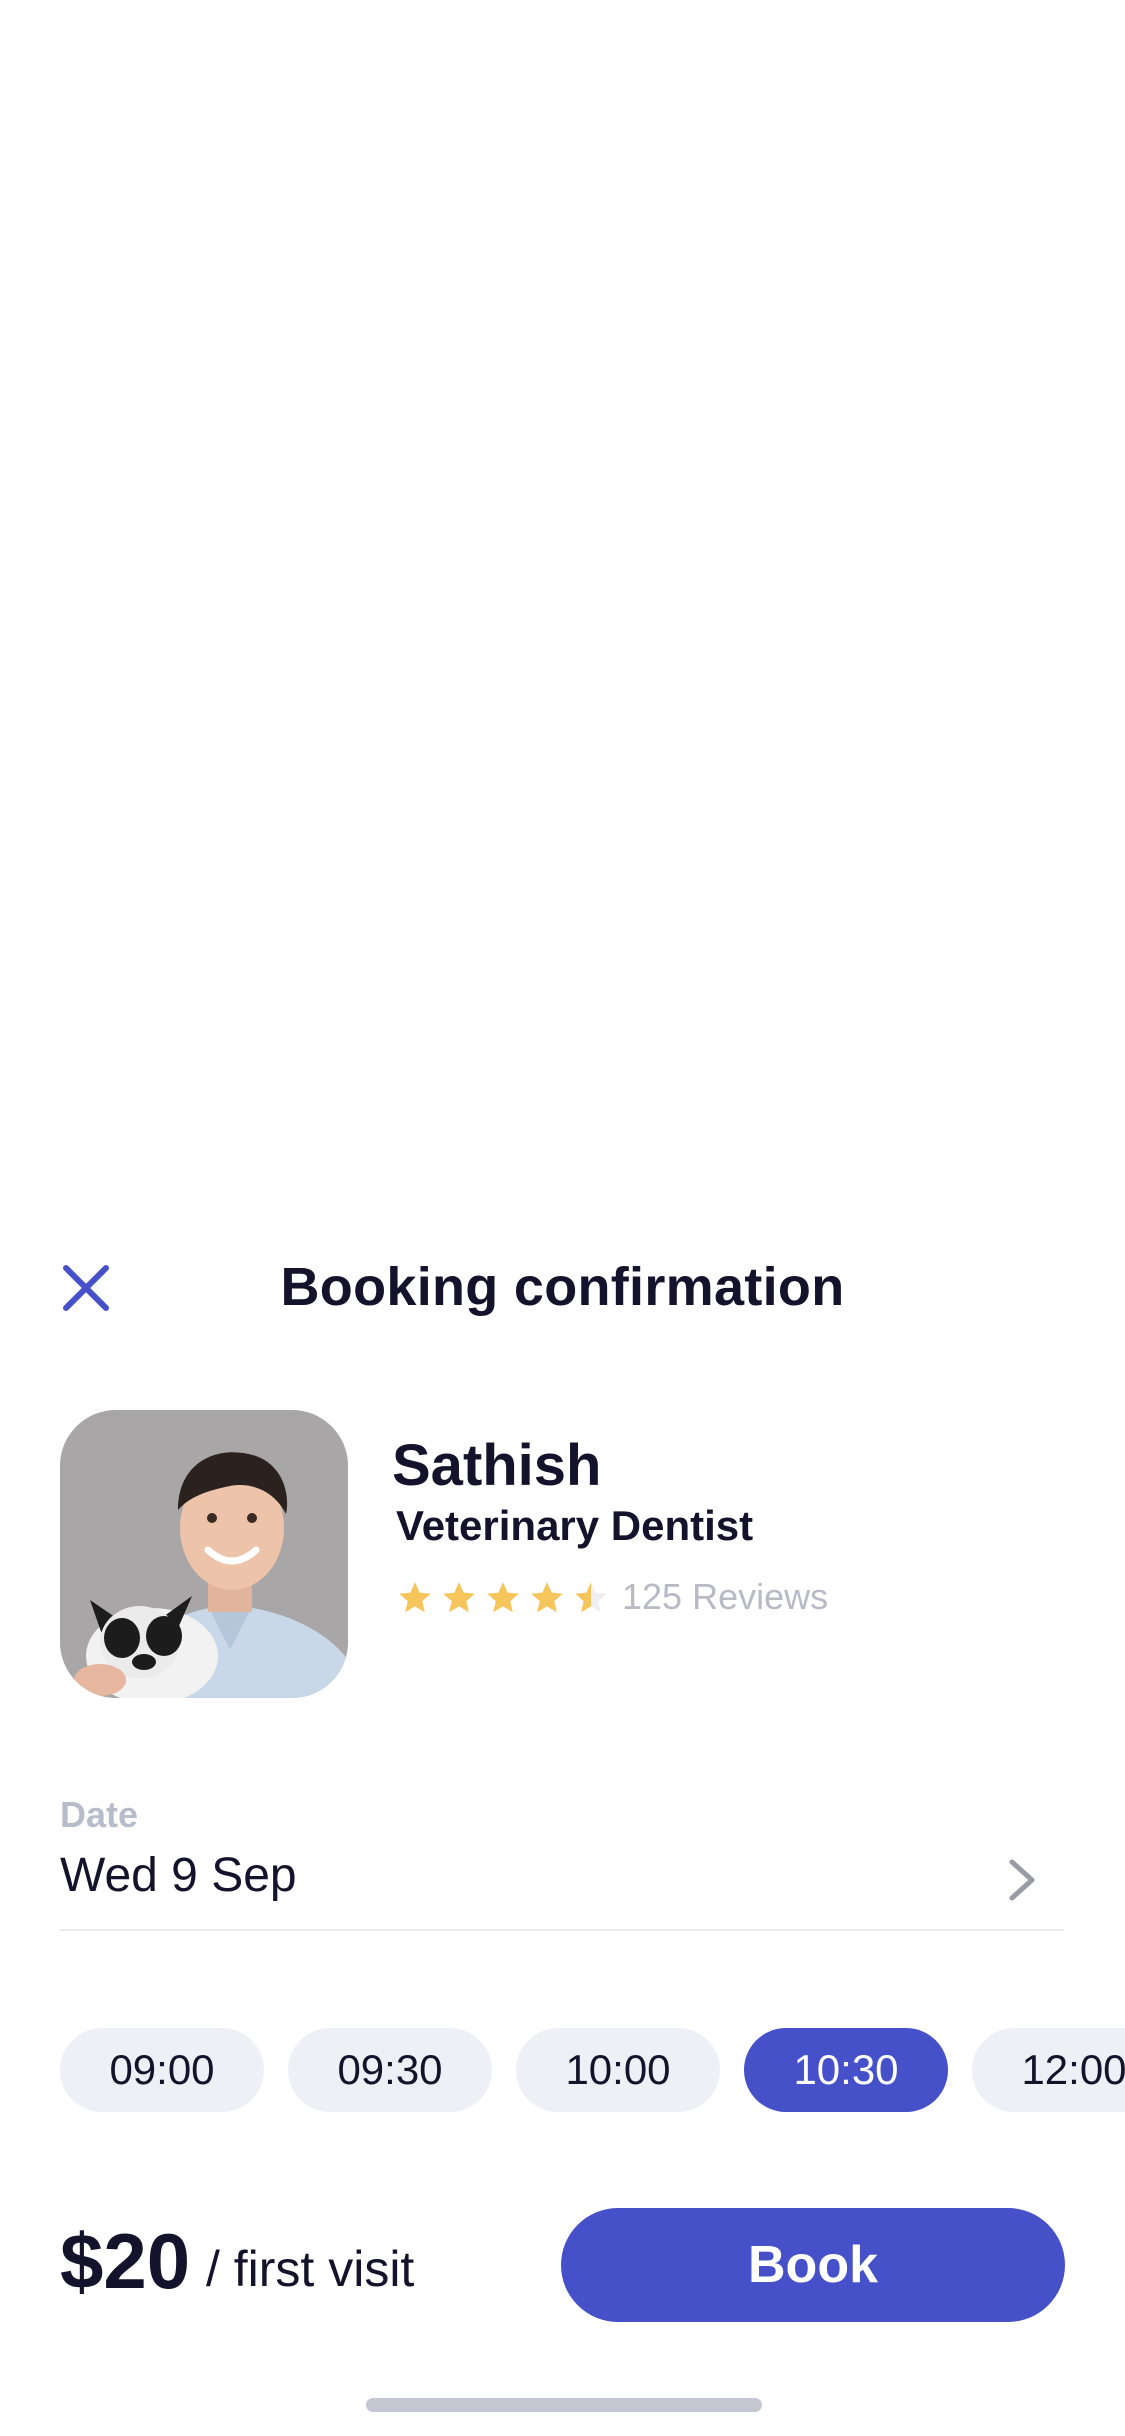 This screenshot has height=2436, width=1125. I want to click on date-label: Date, so click(99, 1814).